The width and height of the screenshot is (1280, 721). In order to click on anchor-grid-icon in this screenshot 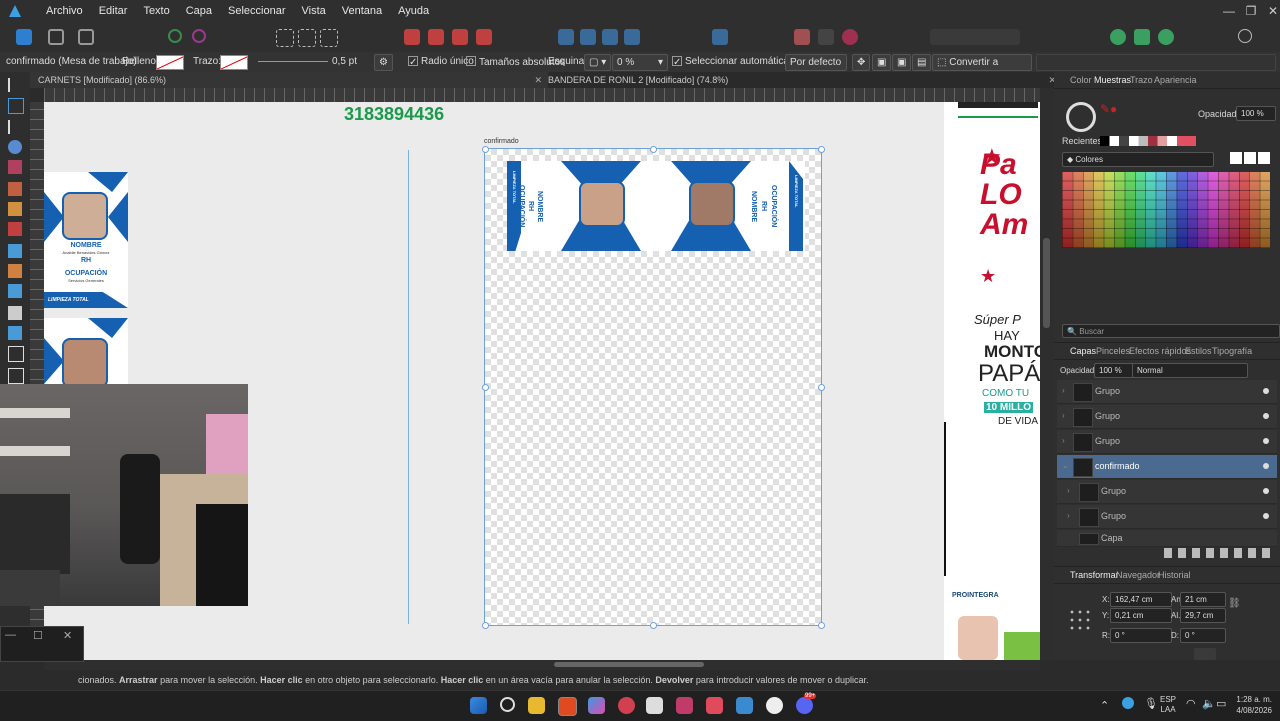, I will do `click(1079, 619)`.